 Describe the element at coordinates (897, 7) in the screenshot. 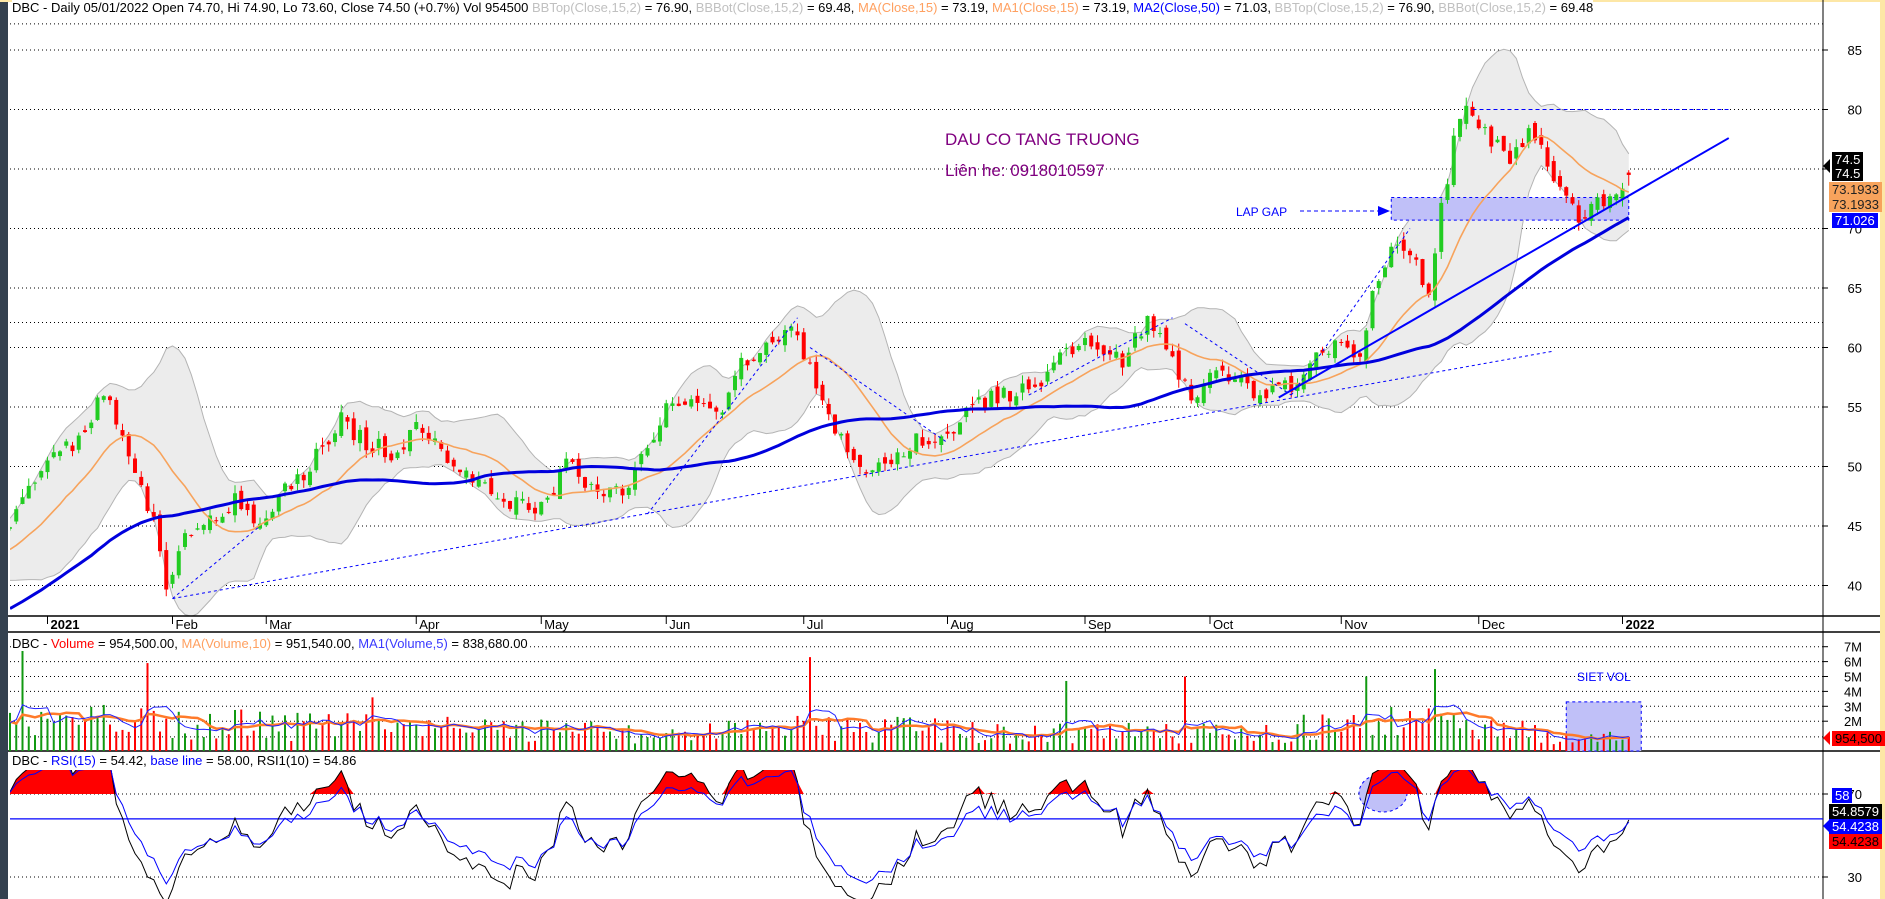

I see `ma-label: MA(Close,15)` at that location.